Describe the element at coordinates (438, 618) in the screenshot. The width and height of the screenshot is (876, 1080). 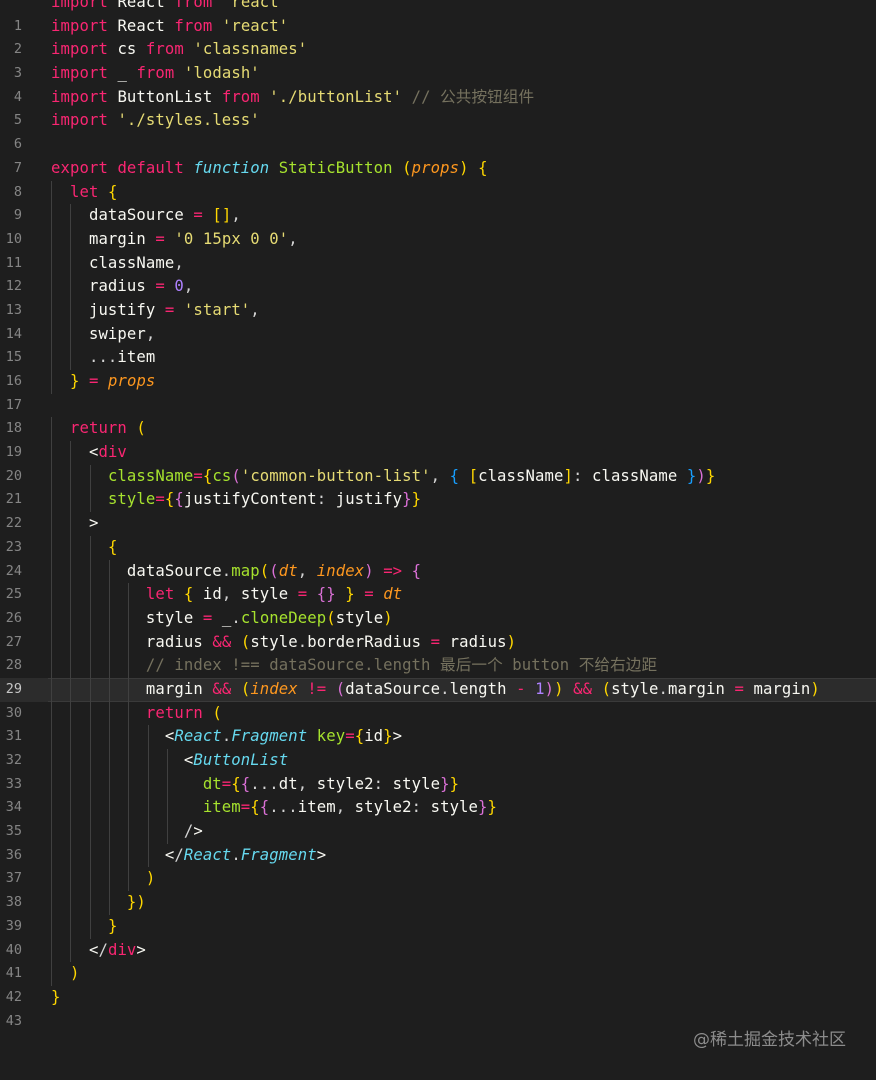
I see `code-line: 26 style = _.cloneDeep(style)` at that location.